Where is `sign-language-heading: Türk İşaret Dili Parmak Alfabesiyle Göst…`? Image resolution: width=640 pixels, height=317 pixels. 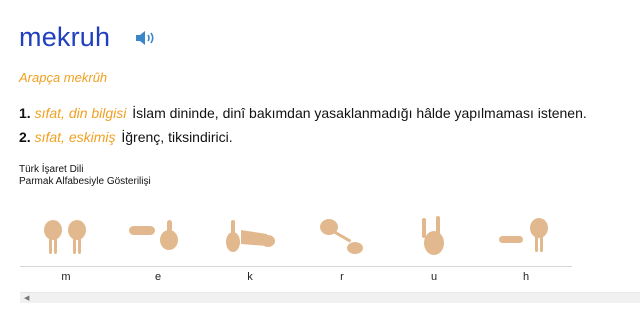 sign-language-heading: Türk İşaret Dili Parmak Alfabesiyle Göst… is located at coordinates (85, 176).